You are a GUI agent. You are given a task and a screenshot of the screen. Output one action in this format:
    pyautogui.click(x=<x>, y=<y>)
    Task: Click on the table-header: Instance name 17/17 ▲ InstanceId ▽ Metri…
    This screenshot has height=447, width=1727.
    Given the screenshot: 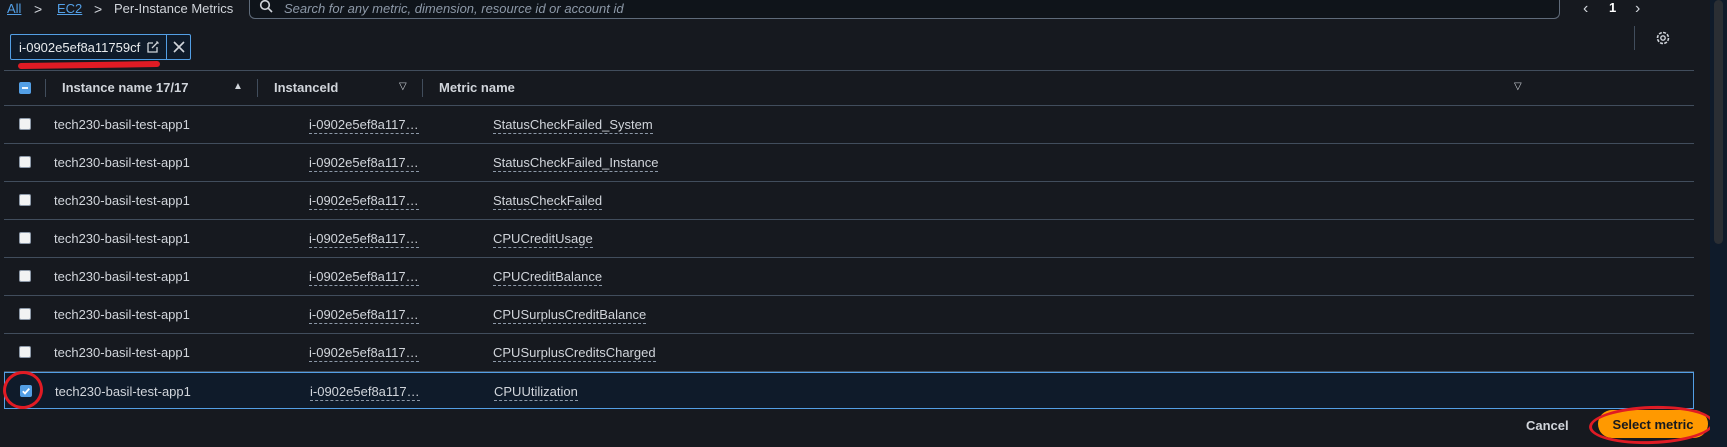 What is the action you would take?
    pyautogui.click(x=849, y=88)
    